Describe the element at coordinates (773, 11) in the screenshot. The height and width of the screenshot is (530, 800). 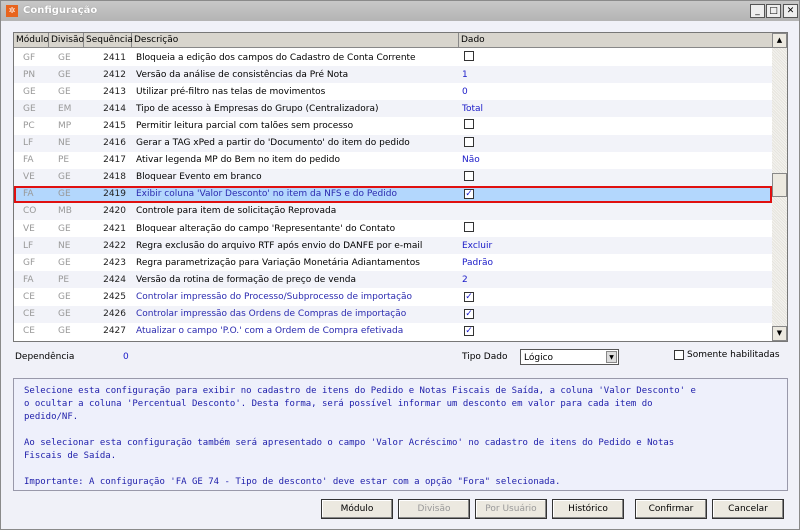
I see `maximize-button: □` at that location.